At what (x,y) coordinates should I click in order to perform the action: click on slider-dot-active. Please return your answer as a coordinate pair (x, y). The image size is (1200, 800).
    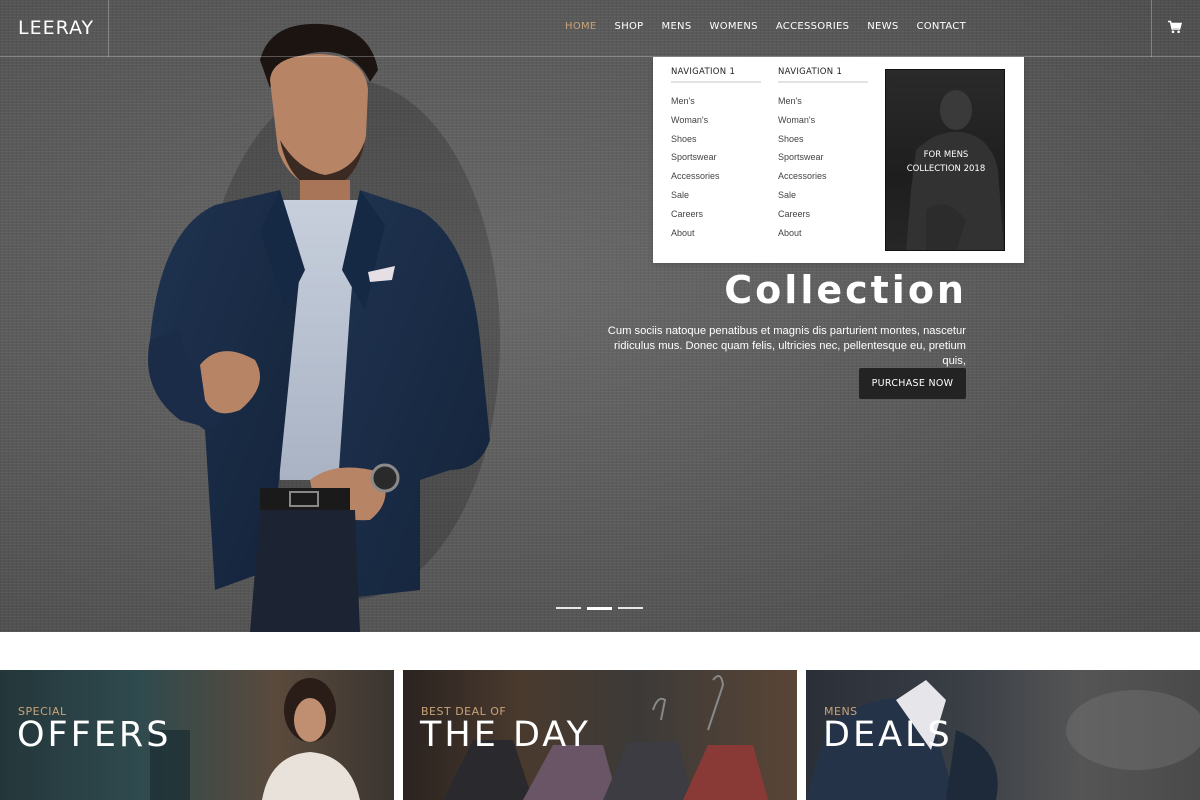
    Looking at the image, I should click on (599, 608).